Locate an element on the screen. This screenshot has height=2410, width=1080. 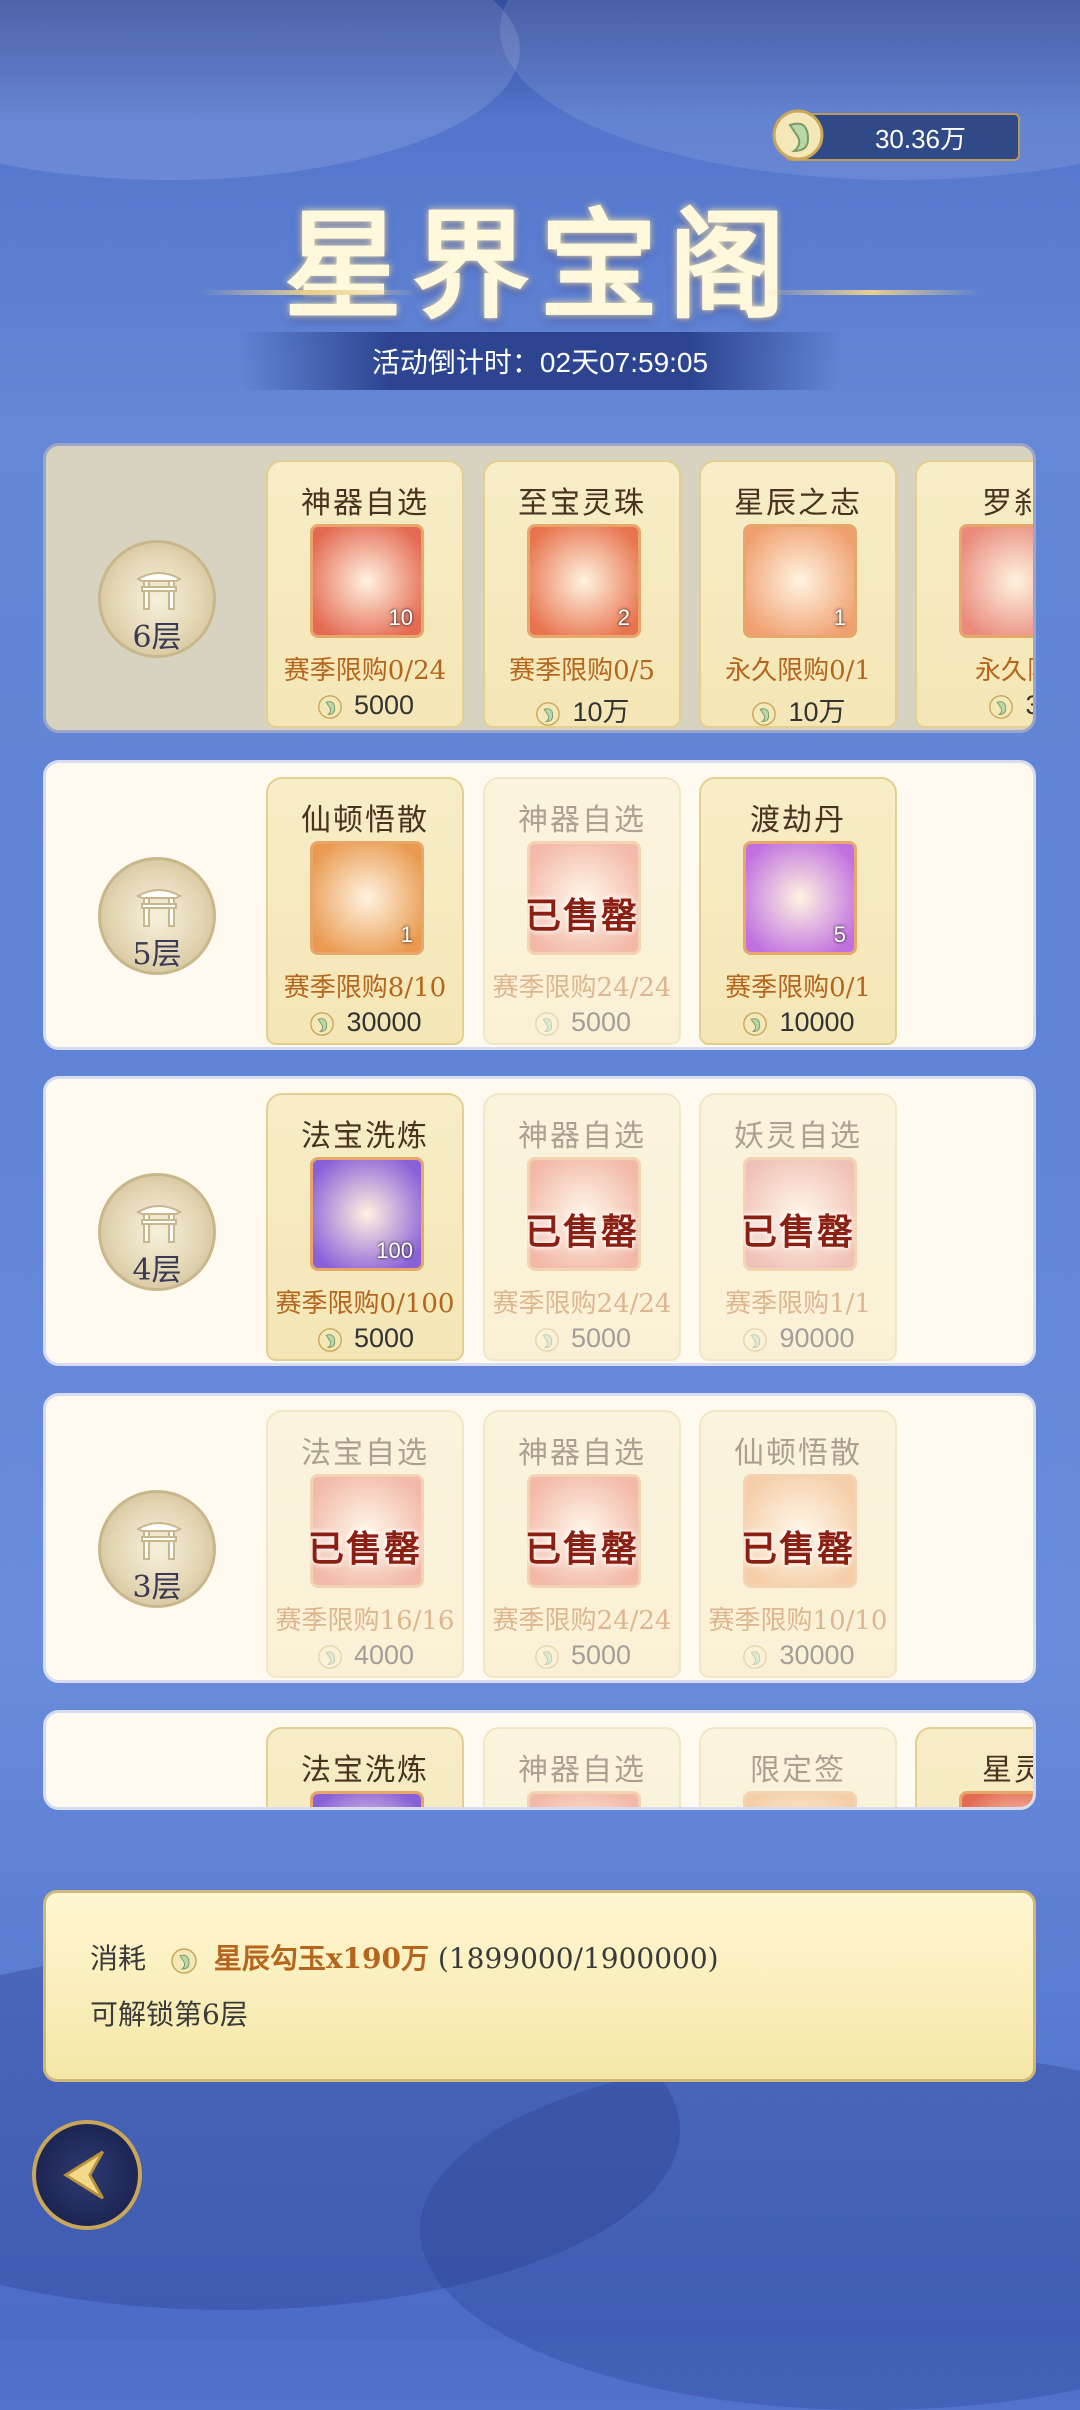
cost-prefix: 消耗 is located at coordinates (118, 1958).